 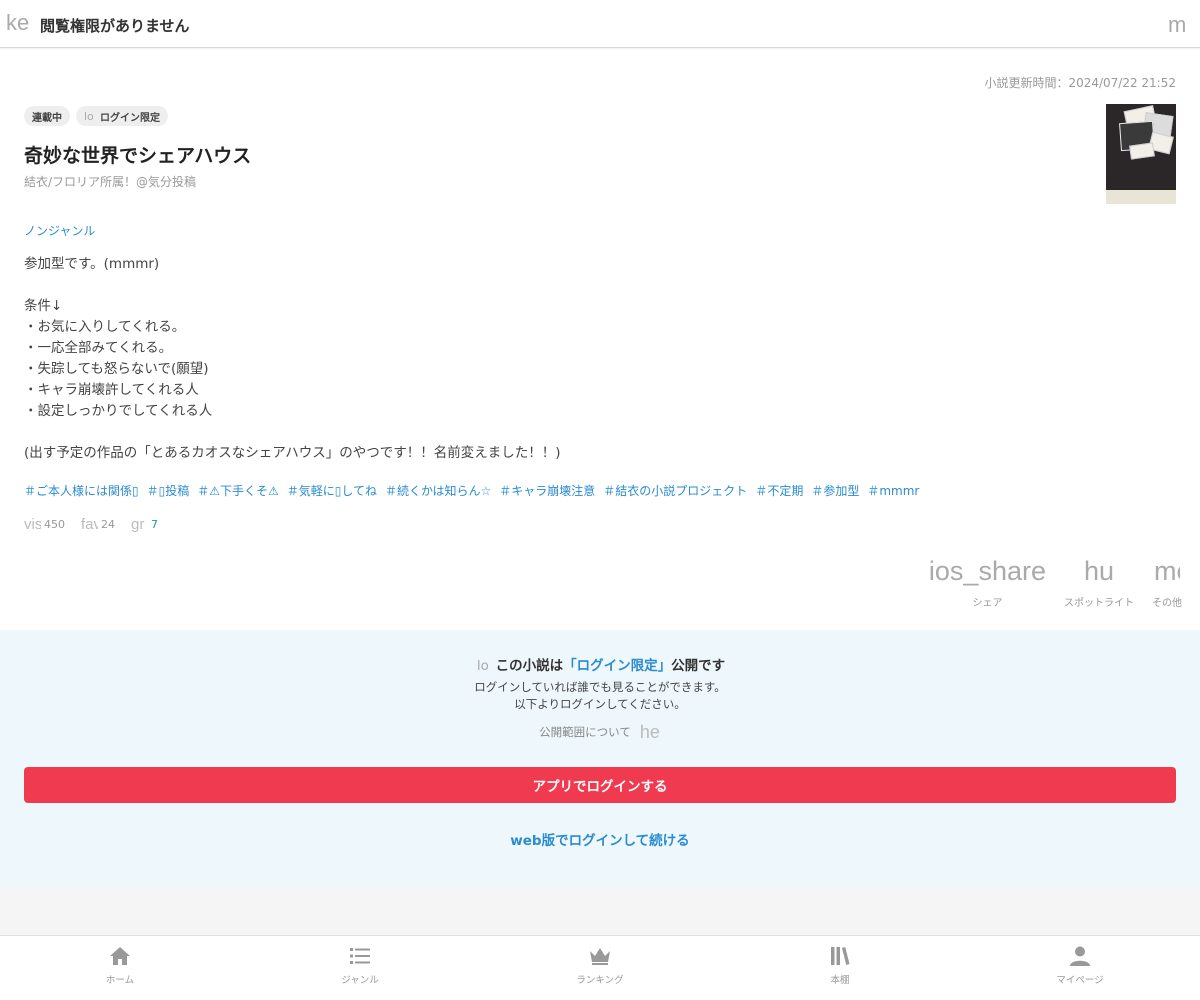 I want to click on views-count: 450, so click(x=54, y=524).